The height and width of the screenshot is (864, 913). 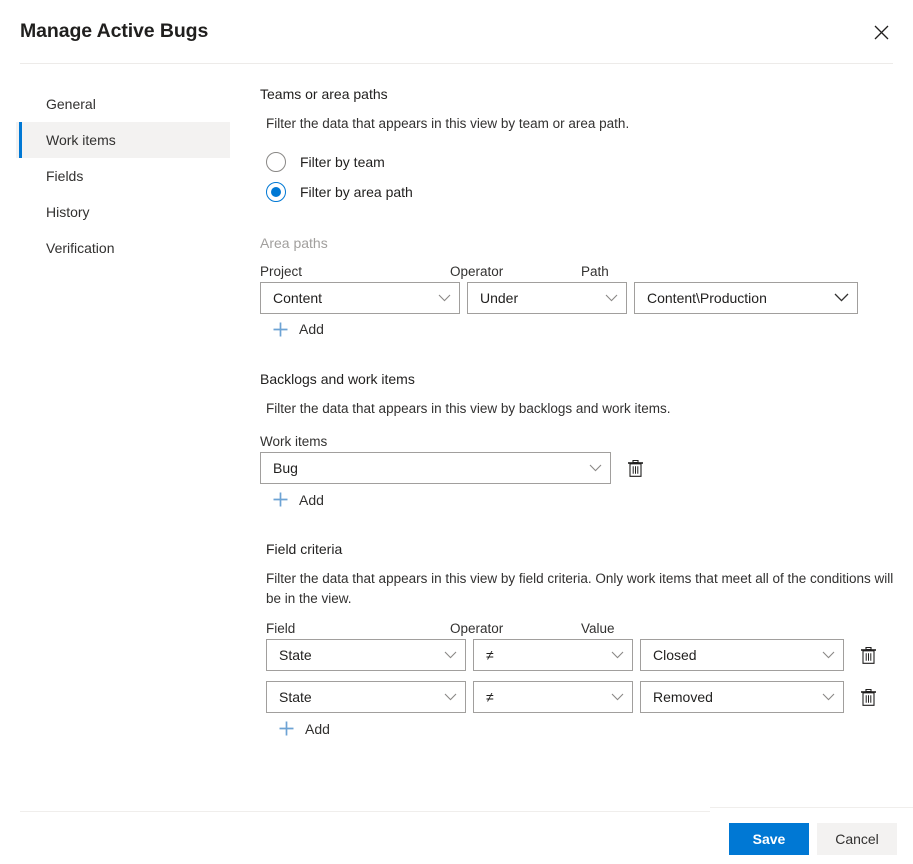 What do you see at coordinates (81, 140) in the screenshot?
I see `sidebar-item-label: Work items` at bounding box center [81, 140].